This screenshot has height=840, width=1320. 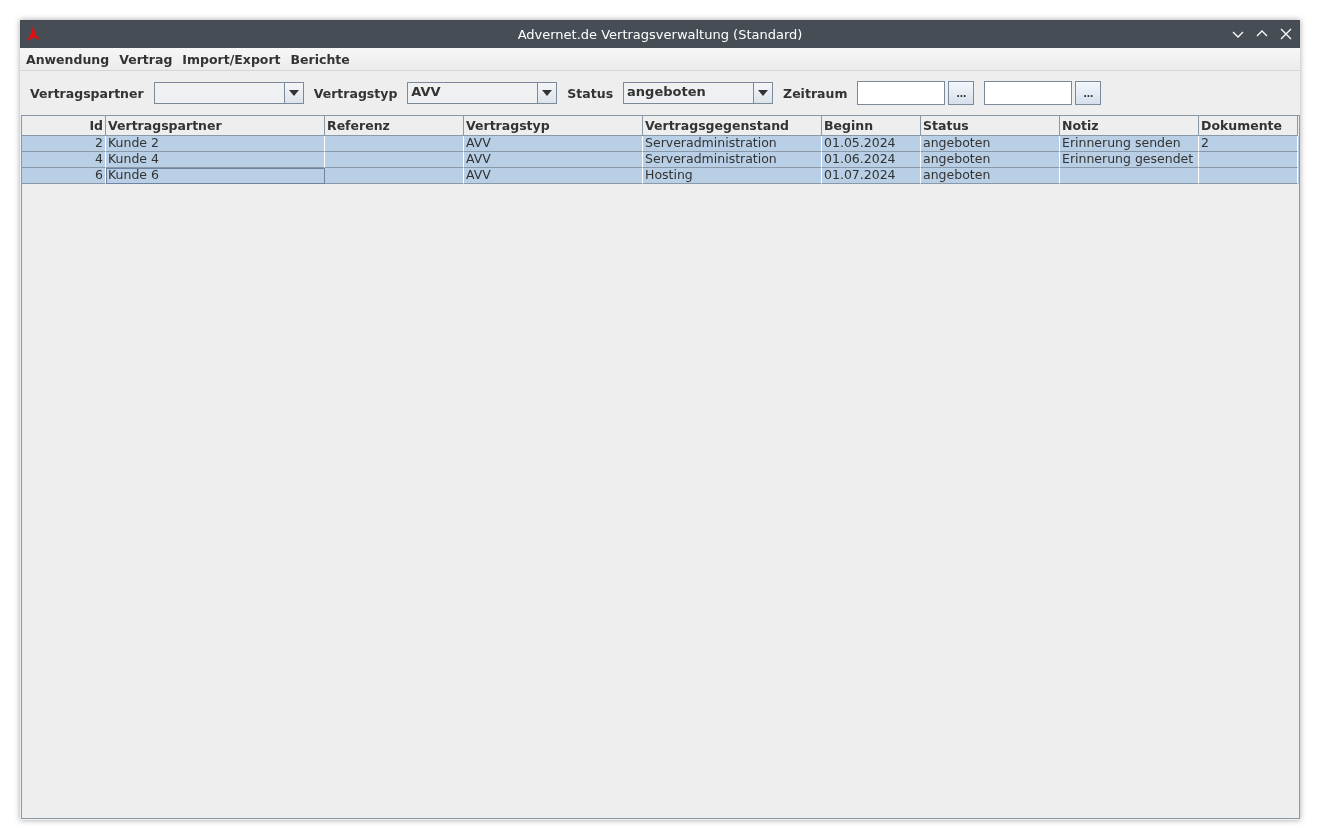 I want to click on table-row: 4 Kunde 4 AVV Serveradministration 01.06.2024 angeboten Erinnerung gesendet, so click(x=660, y=160).